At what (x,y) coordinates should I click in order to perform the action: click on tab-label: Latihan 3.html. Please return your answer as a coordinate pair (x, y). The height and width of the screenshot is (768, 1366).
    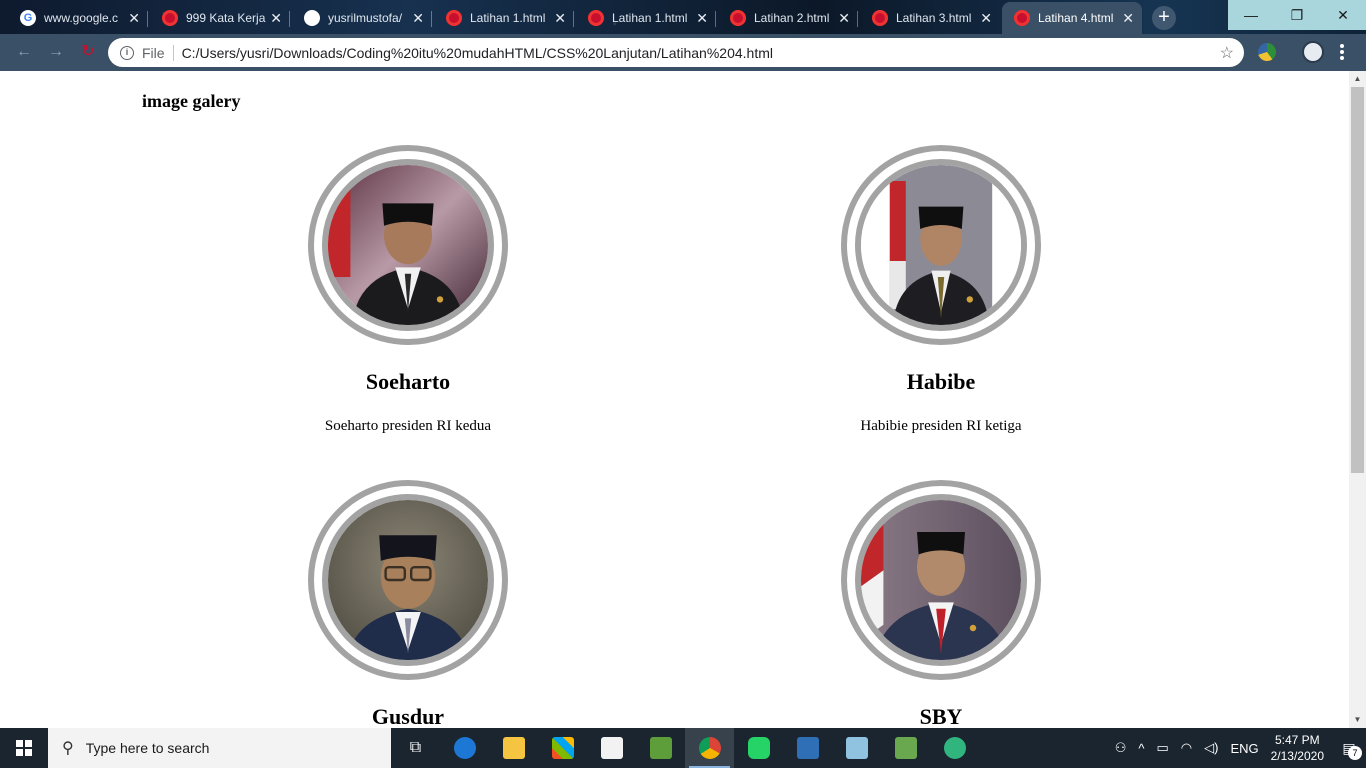
    Looking at the image, I should click on (934, 18).